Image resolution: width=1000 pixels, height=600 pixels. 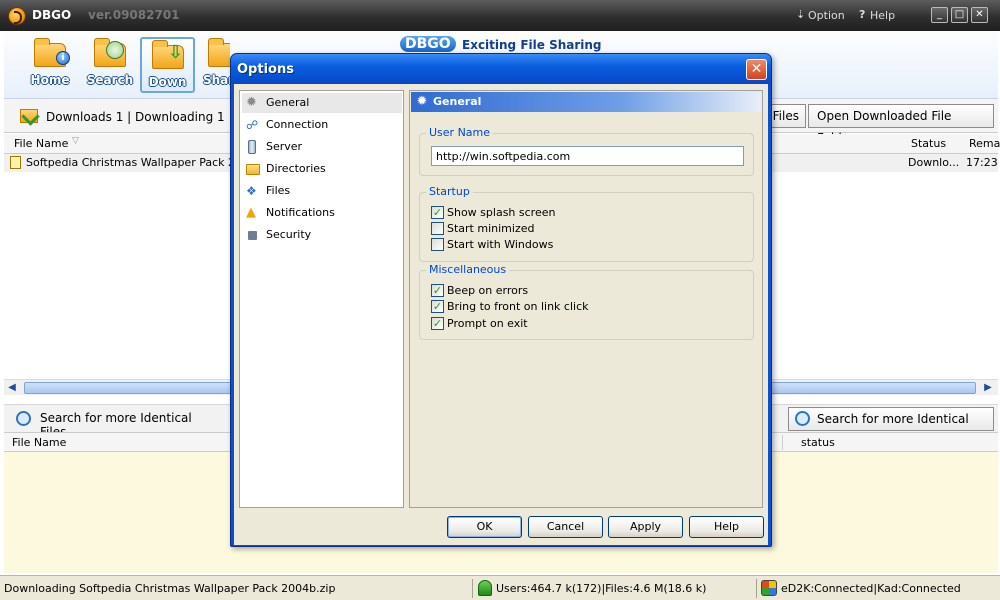 I want to click on down-button: ⇩ Down, so click(x=167, y=65).